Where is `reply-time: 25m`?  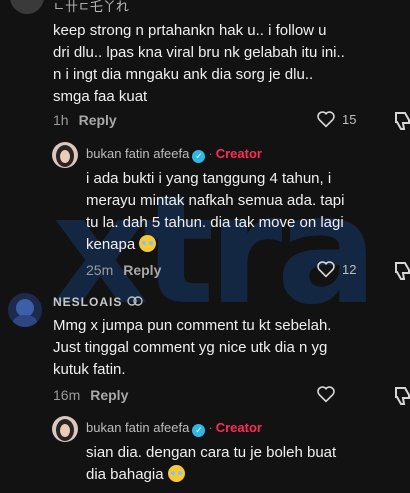
reply-time: 25m is located at coordinates (100, 270).